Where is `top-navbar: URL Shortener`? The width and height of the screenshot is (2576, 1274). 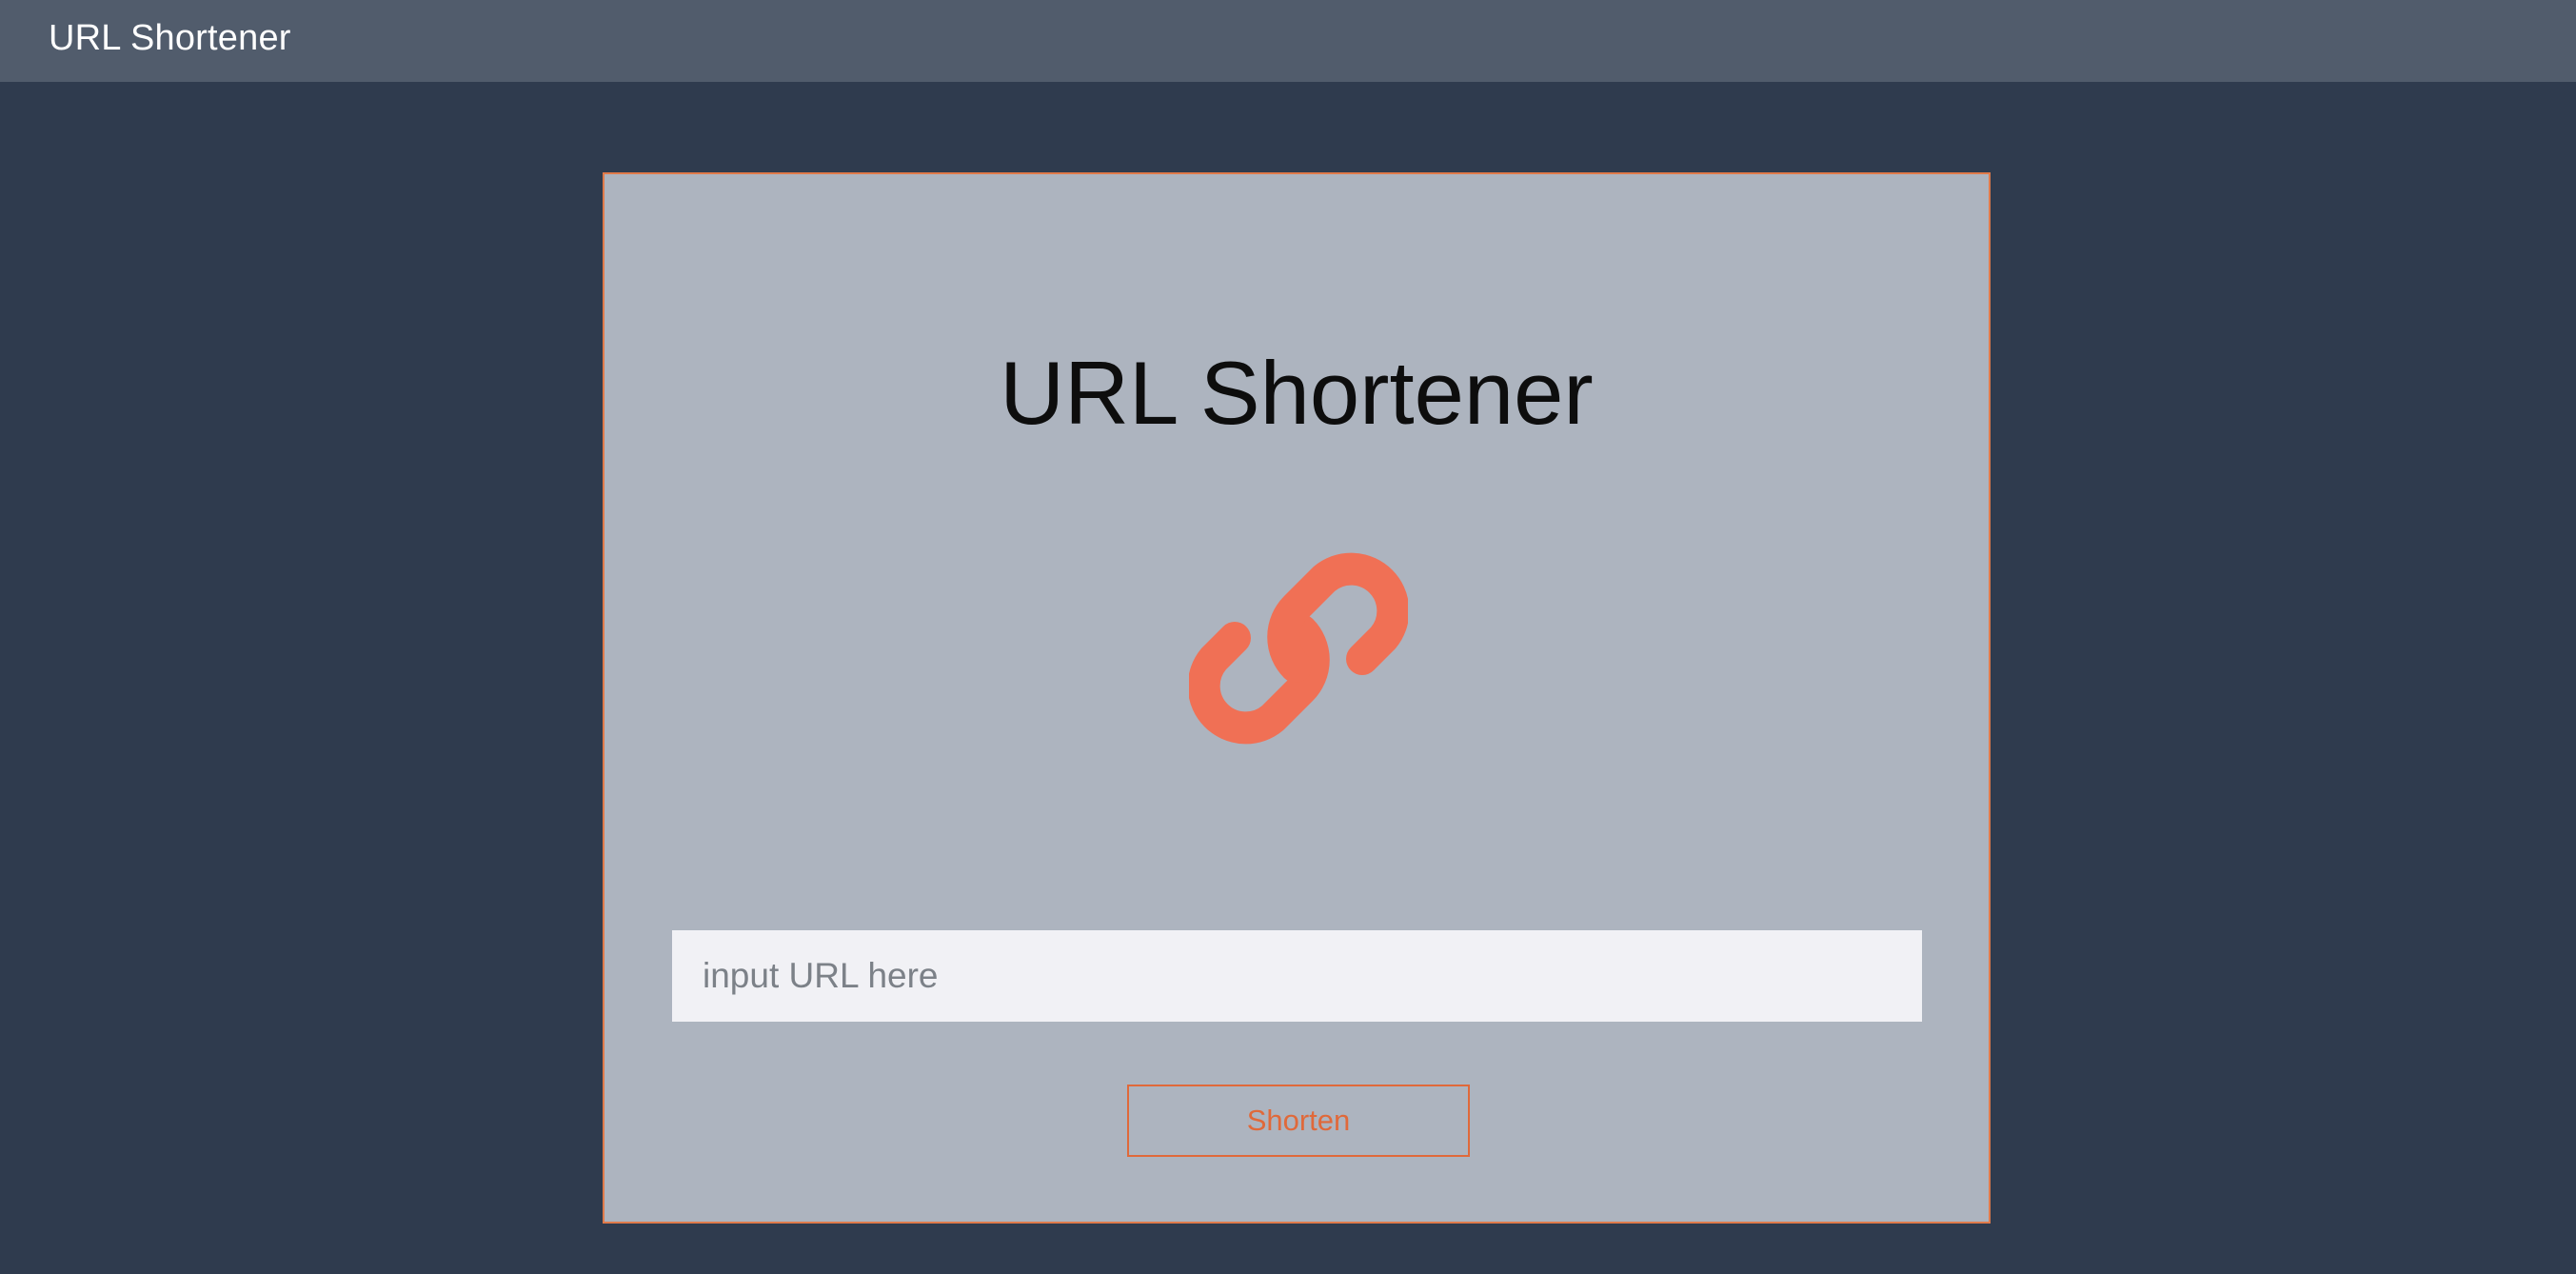 top-navbar: URL Shortener is located at coordinates (1288, 41).